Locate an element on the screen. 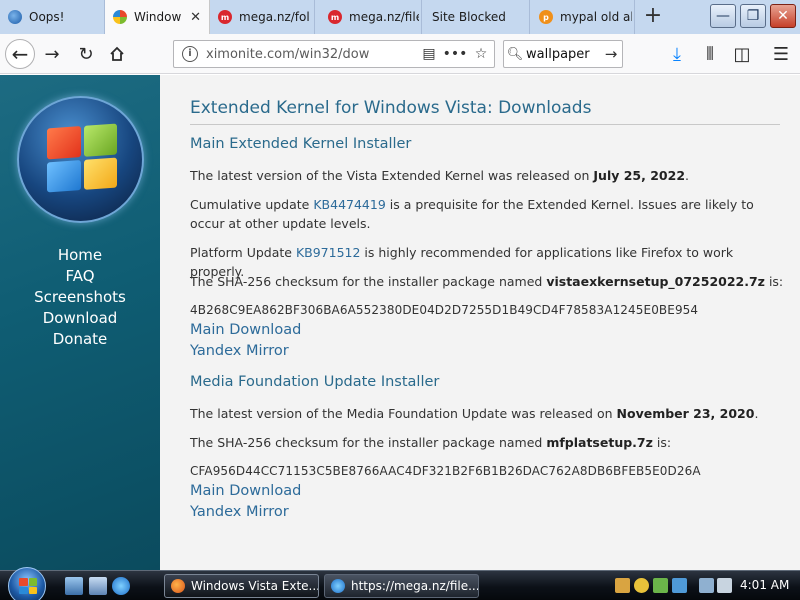 This screenshot has height=600, width=800. sidebar-toggle-button: ◫ is located at coordinates (742, 54).